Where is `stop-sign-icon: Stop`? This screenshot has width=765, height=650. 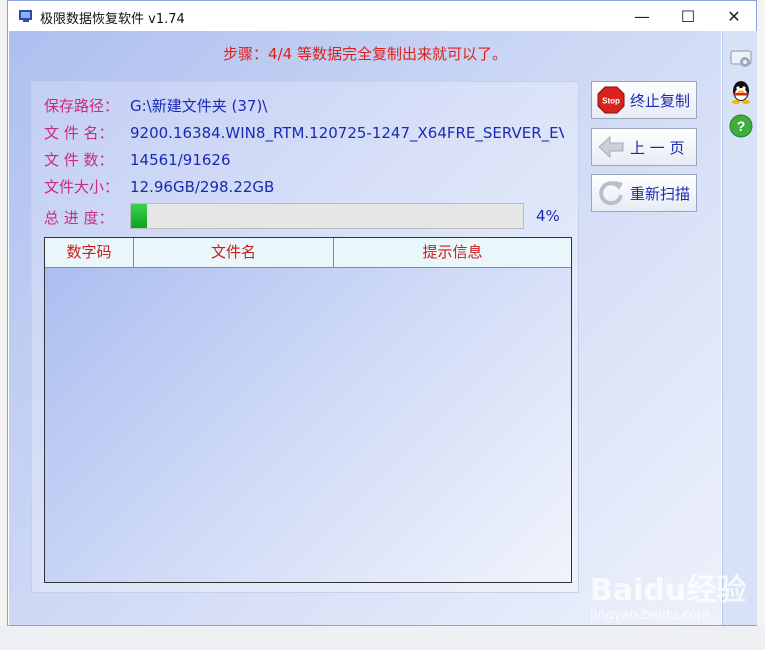
stop-sign-icon: Stop is located at coordinates (611, 100).